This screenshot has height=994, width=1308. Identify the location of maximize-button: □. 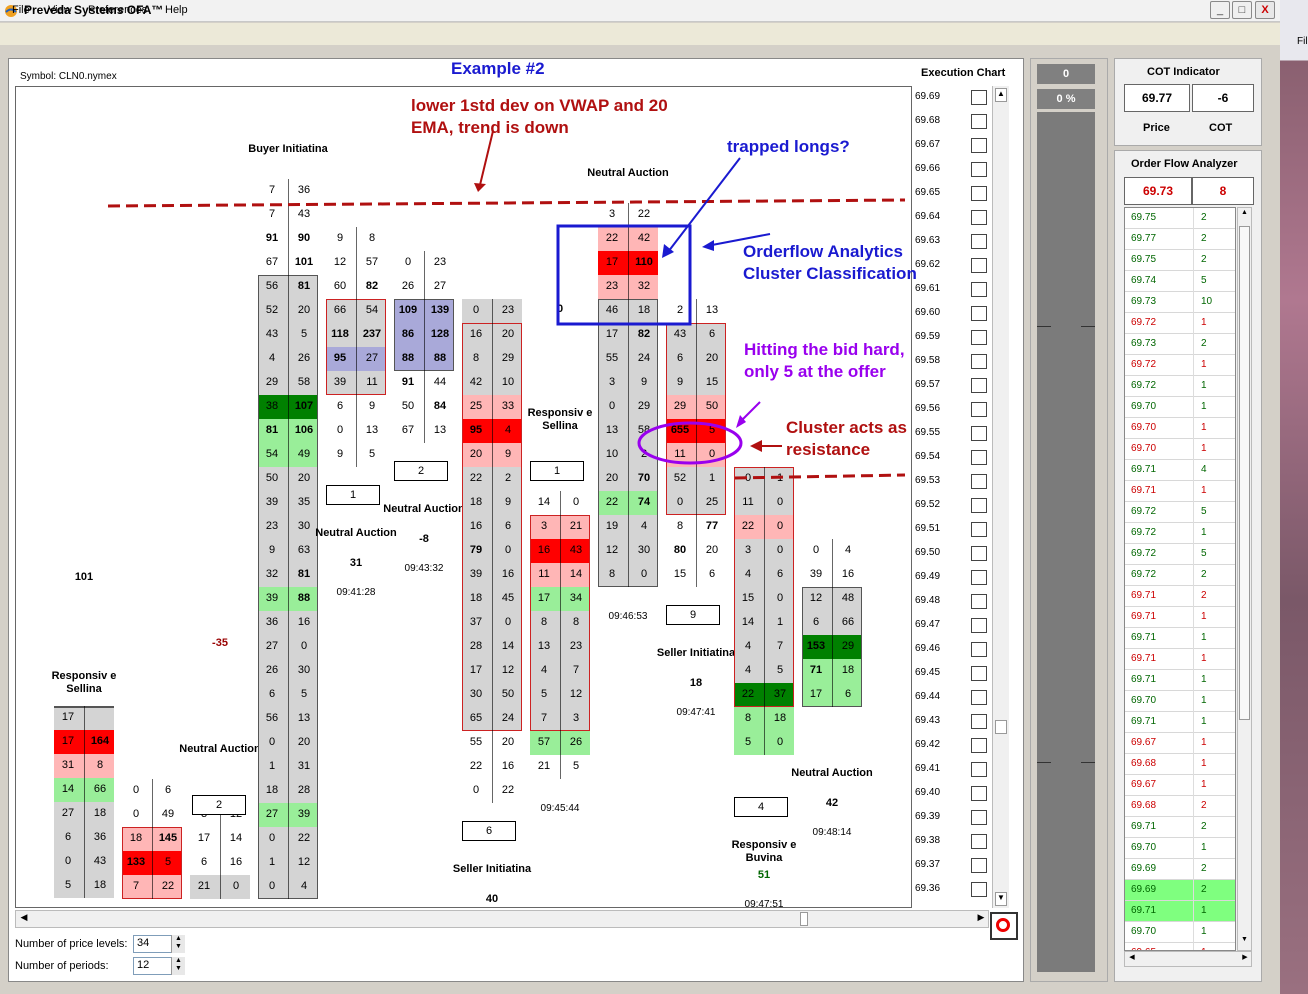
(1242, 10).